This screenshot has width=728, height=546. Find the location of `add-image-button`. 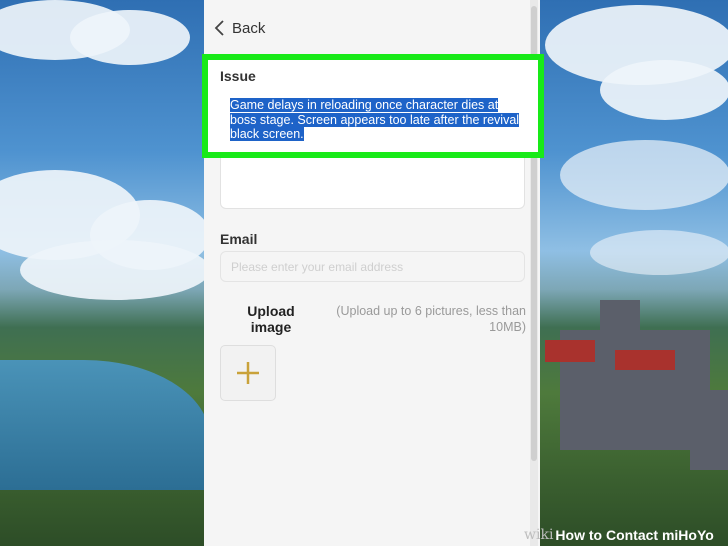

add-image-button is located at coordinates (248, 373).